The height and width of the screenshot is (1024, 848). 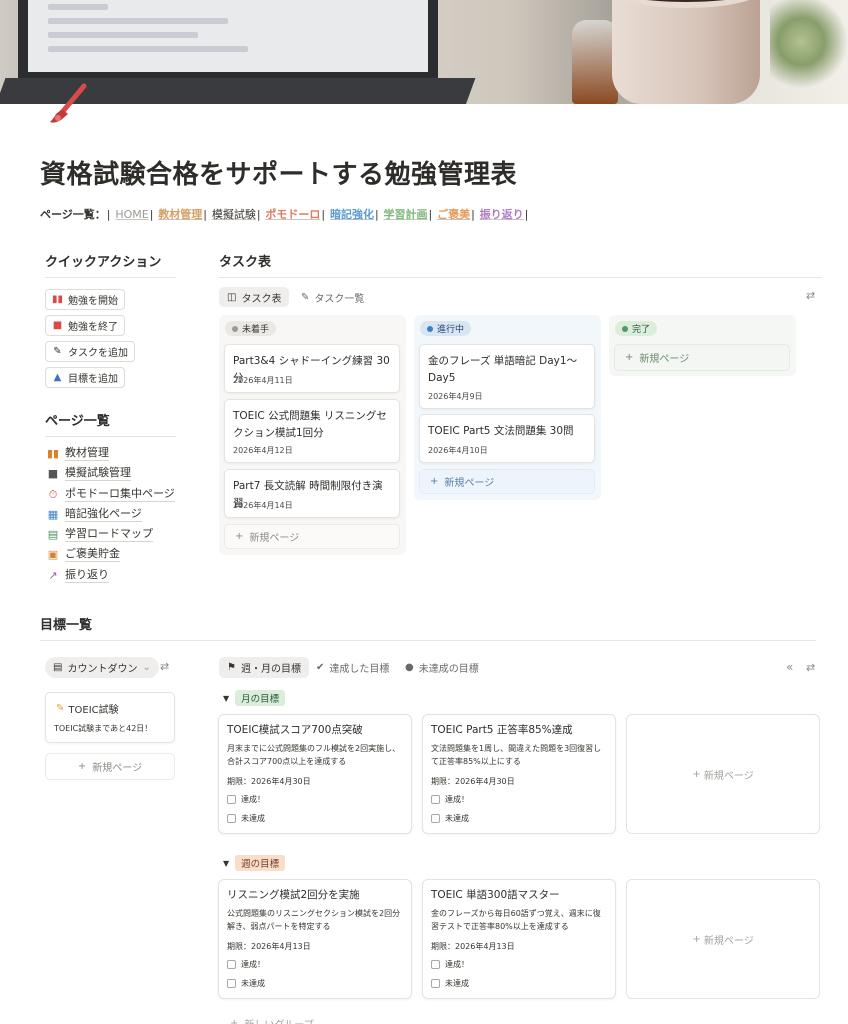 I want to click on laptop-illustration, so click(x=228, y=41).